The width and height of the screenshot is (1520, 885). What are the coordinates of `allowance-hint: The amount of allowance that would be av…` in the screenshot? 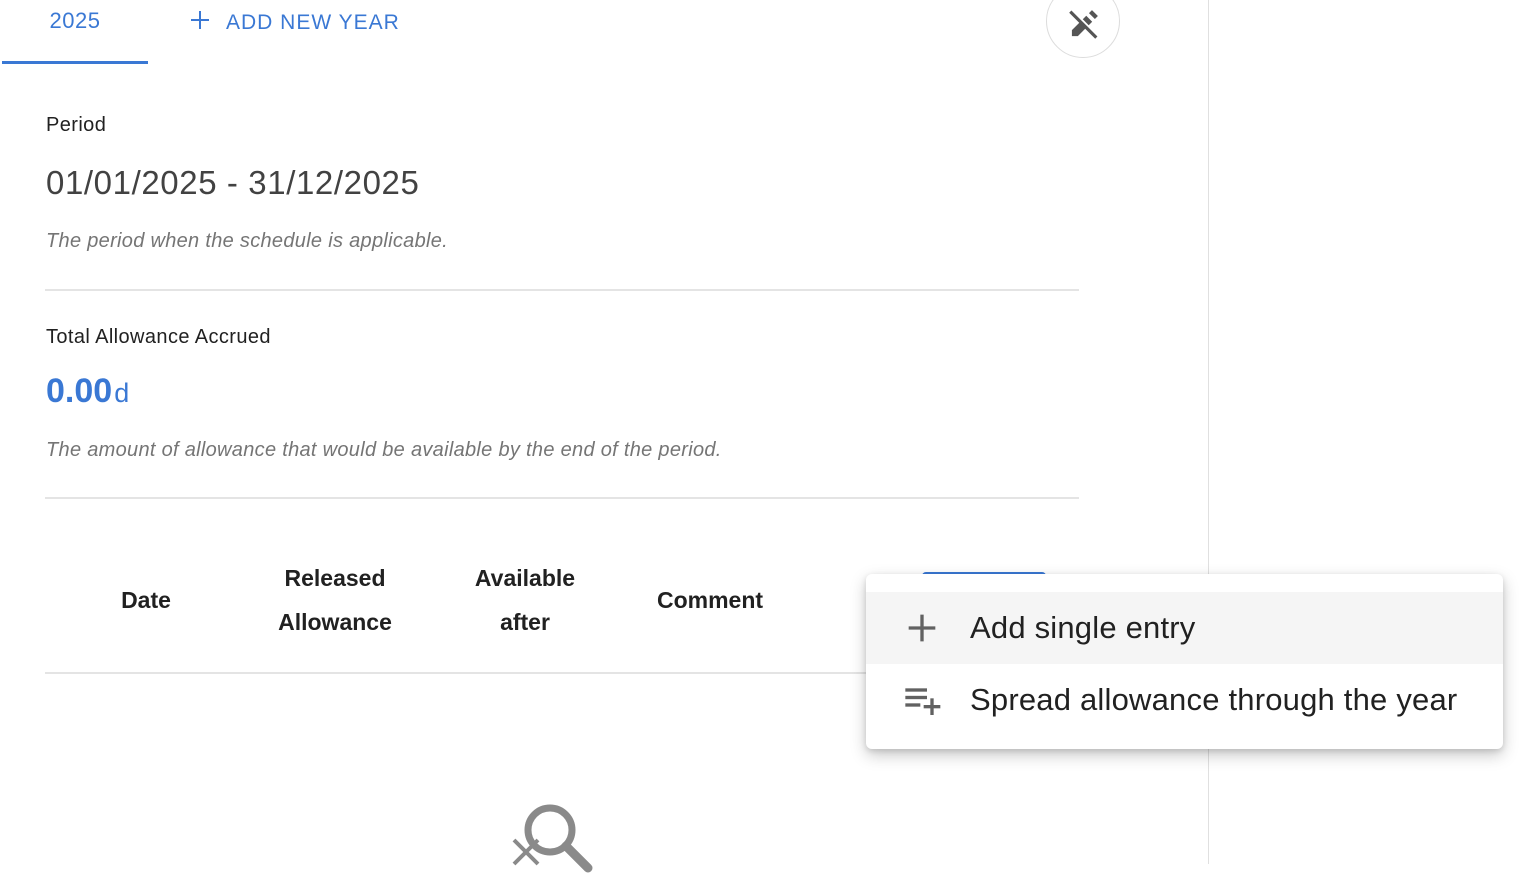 It's located at (384, 450).